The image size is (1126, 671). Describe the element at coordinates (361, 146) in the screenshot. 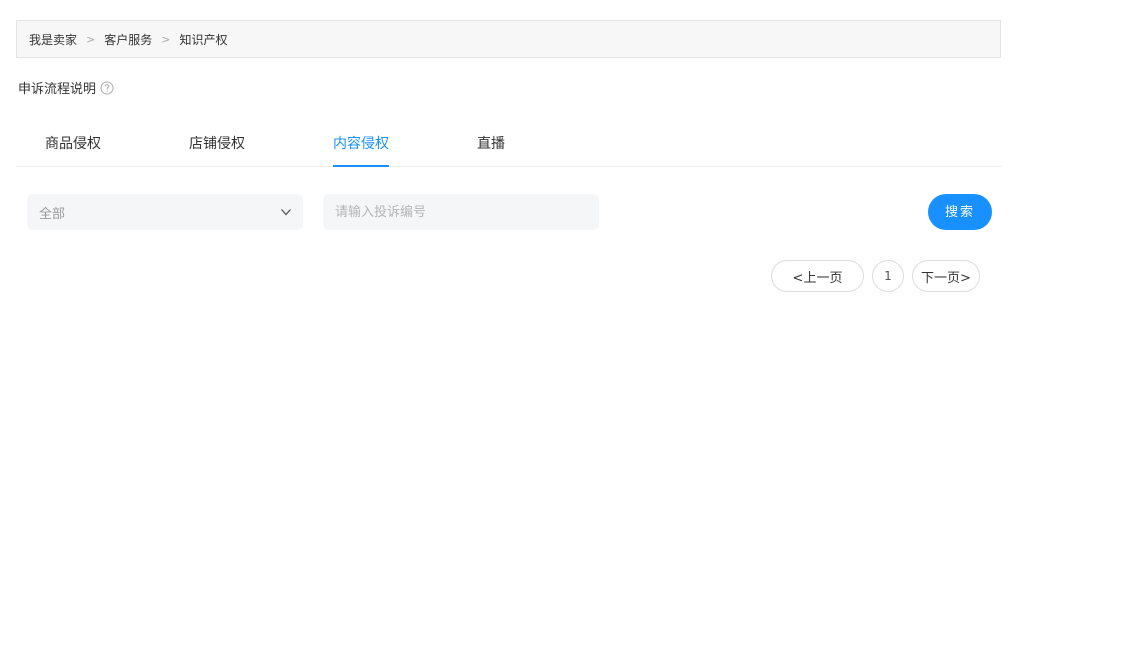

I see `tab-content-infringement: 内容侵权` at that location.